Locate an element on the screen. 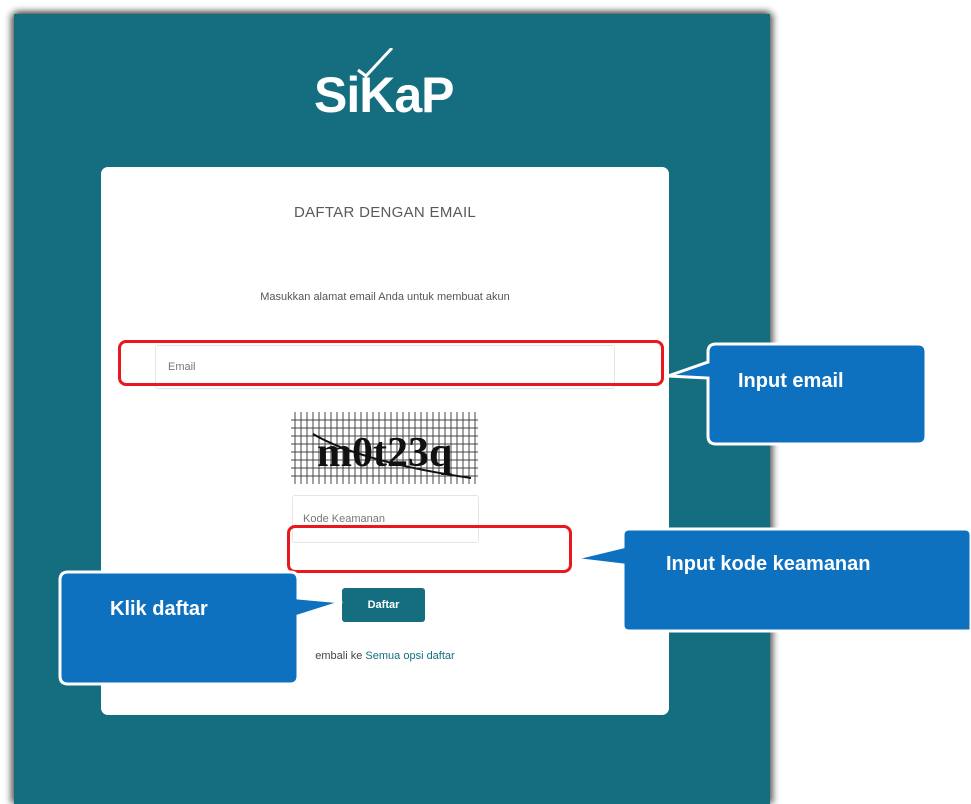 The height and width of the screenshot is (804, 971). all-register-options-link: Semua opsi daftar is located at coordinates (409, 656).